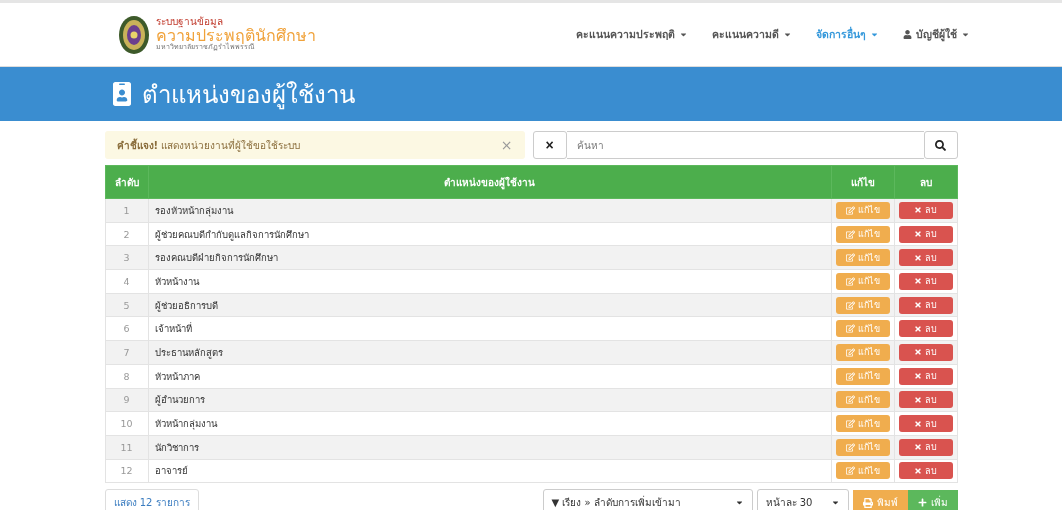 The image size is (1062, 510). What do you see at coordinates (847, 34) in the screenshot?
I see `nav-menu-item: จัดการอื่นๆ` at bounding box center [847, 34].